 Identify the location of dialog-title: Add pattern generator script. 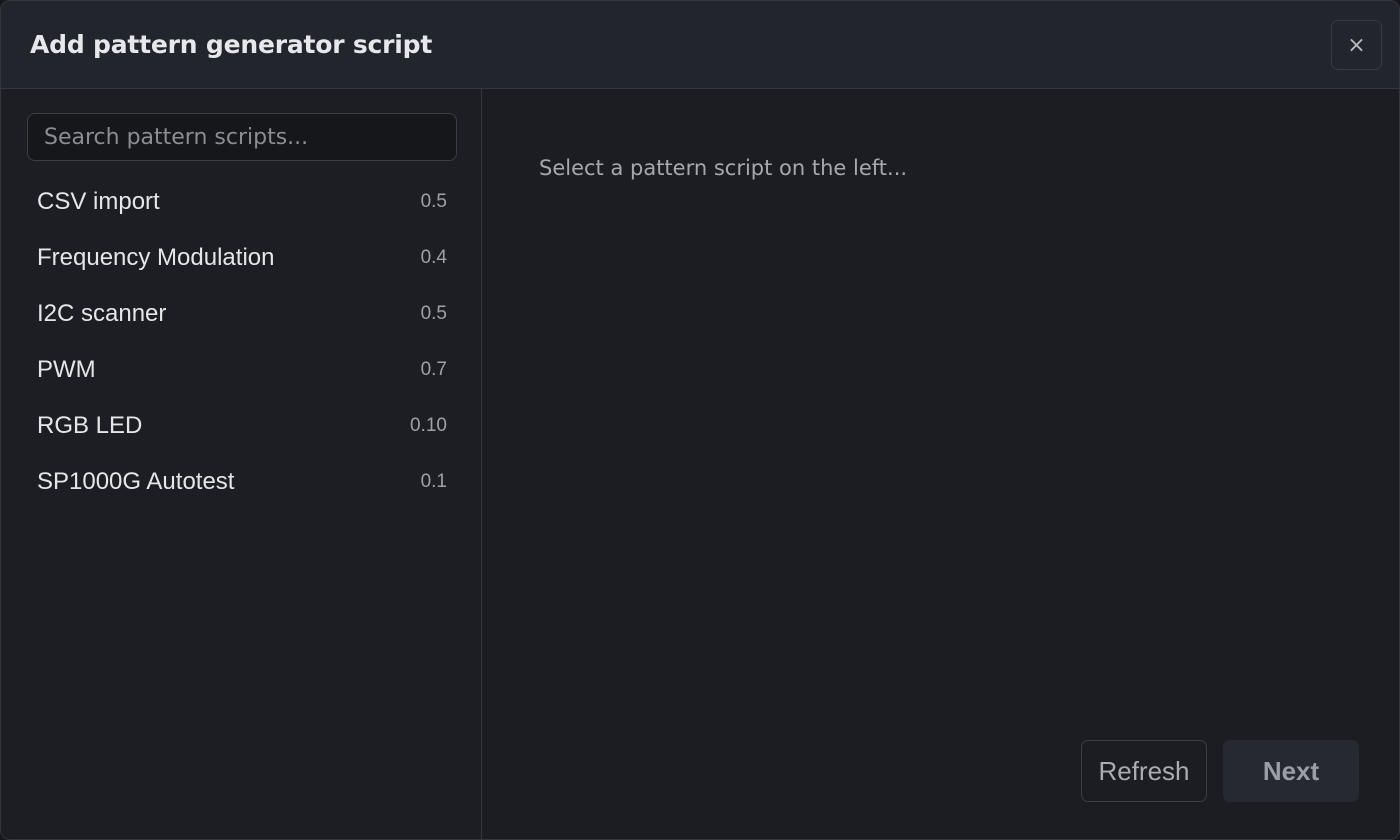
(231, 44).